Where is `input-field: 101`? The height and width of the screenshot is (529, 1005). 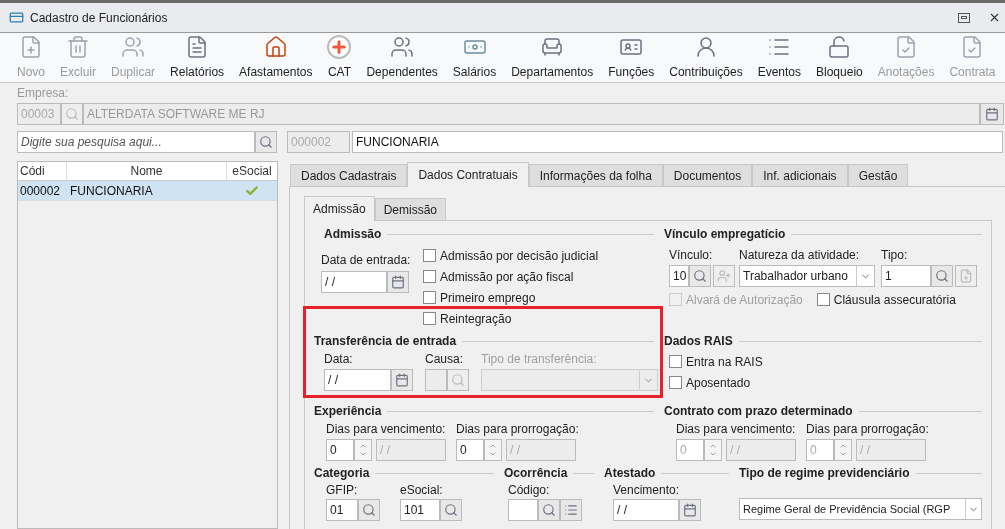
input-field: 101 is located at coordinates (420, 510).